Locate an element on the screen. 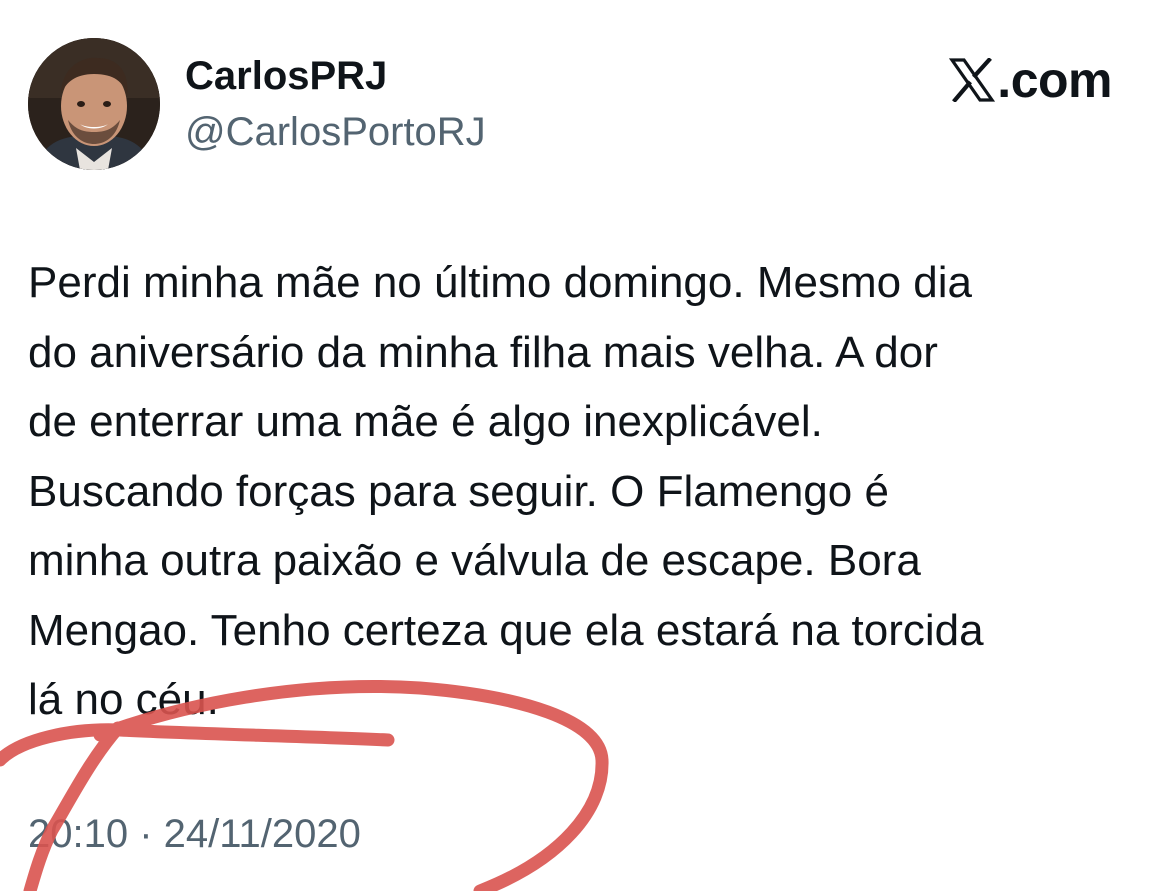 The width and height of the screenshot is (1170, 891). brand-watermark: .com is located at coordinates (1030, 80).